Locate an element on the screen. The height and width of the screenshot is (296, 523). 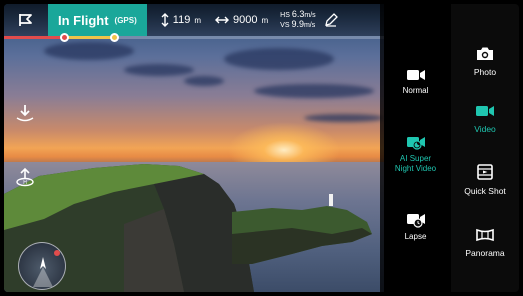
vs-value: 9.9 is located at coordinates (297, 24).